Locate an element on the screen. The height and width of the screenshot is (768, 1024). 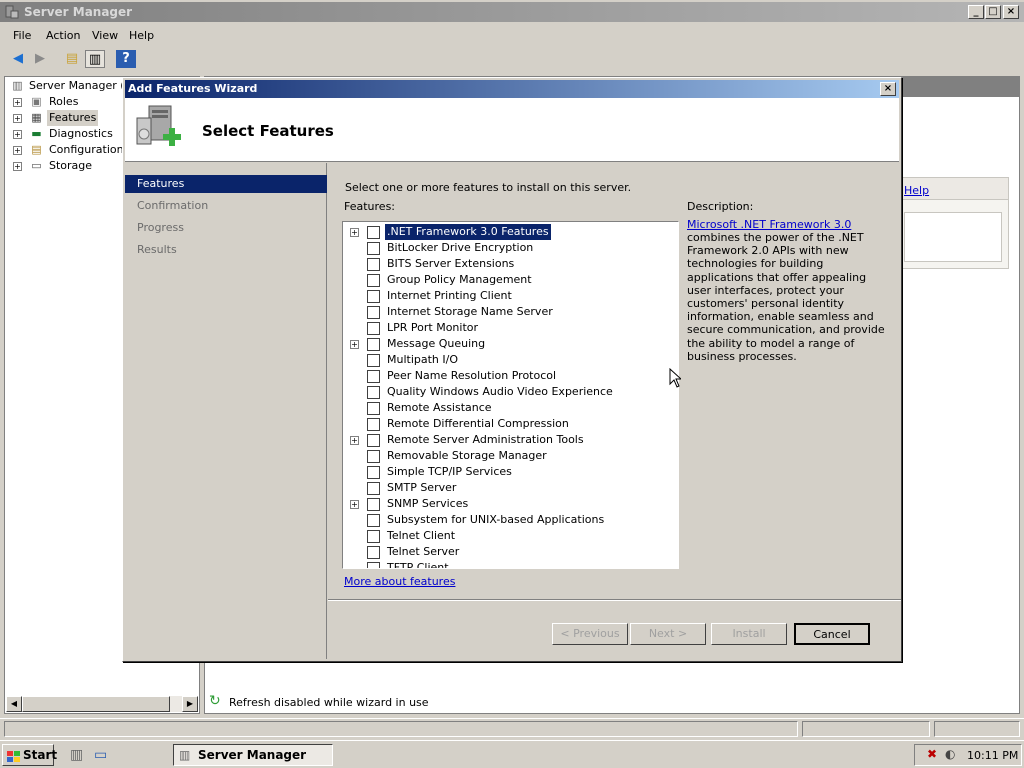
main-title-bar: Server Manager is located at coordinates (512, 12).